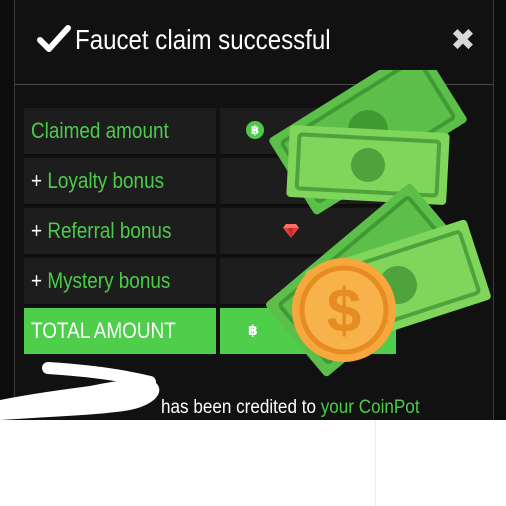 This screenshot has width=506, height=506. What do you see at coordinates (375, 463) in the screenshot?
I see `divider` at bounding box center [375, 463].